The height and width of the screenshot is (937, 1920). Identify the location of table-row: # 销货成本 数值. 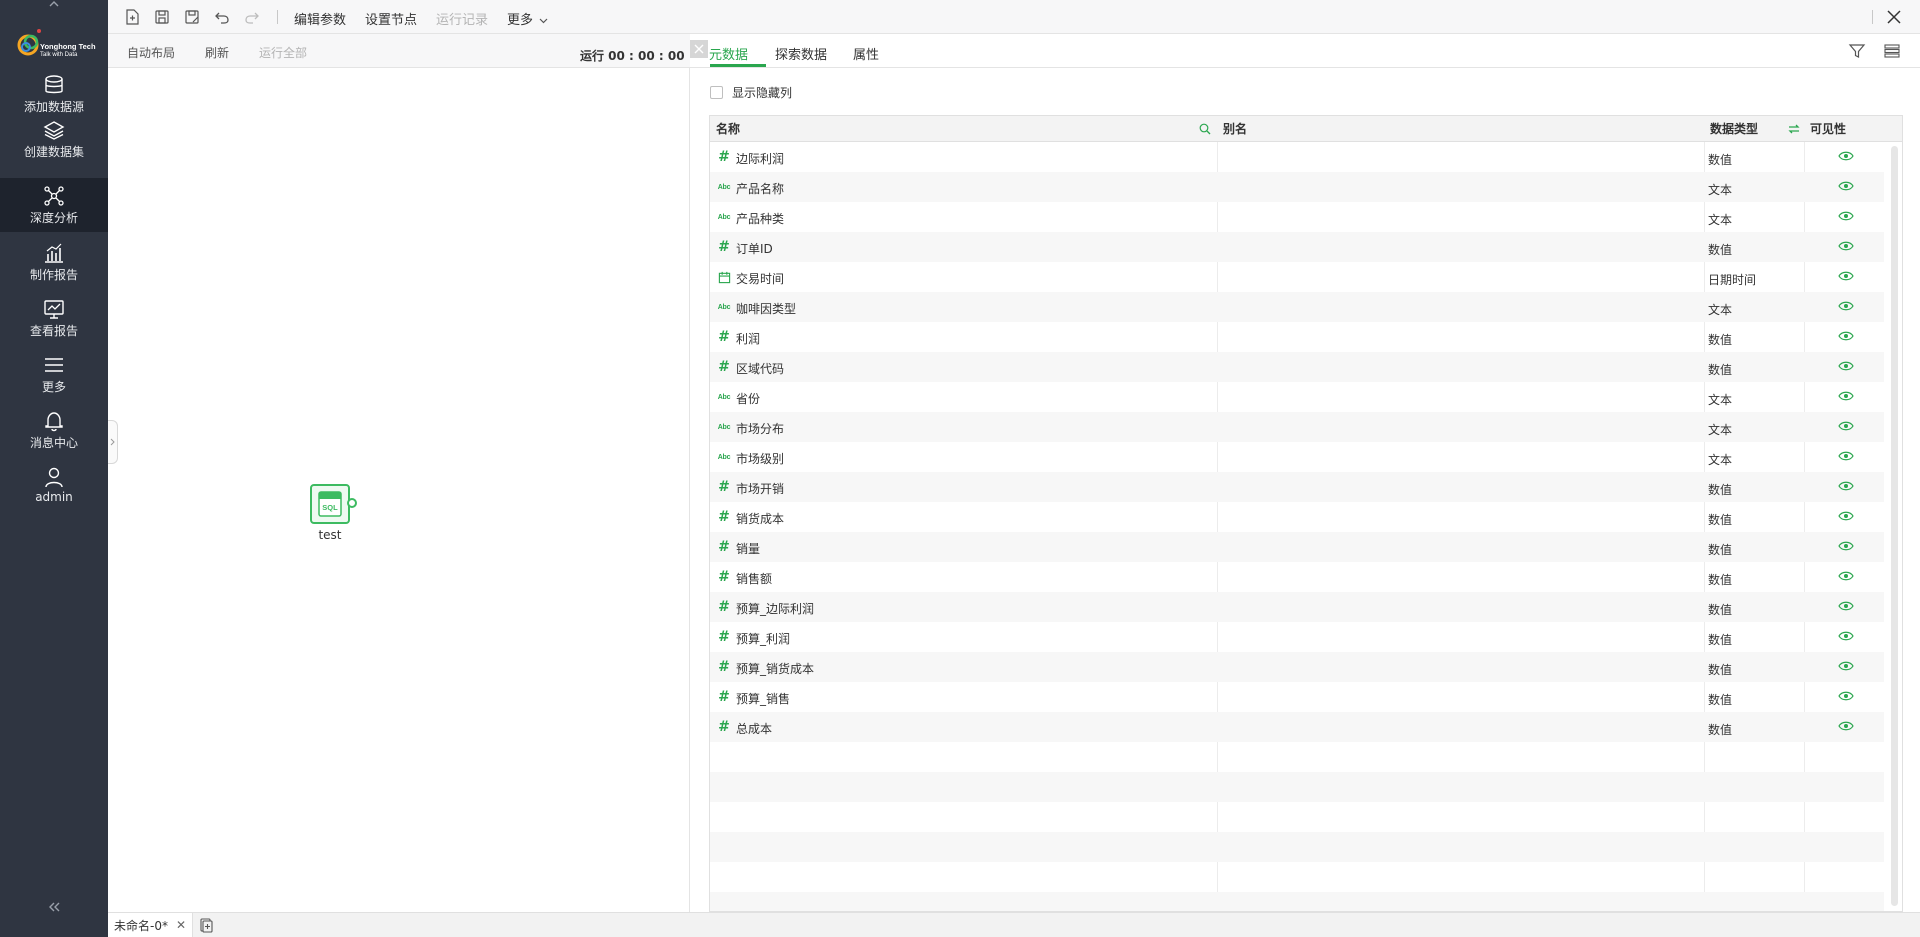
(1297, 517).